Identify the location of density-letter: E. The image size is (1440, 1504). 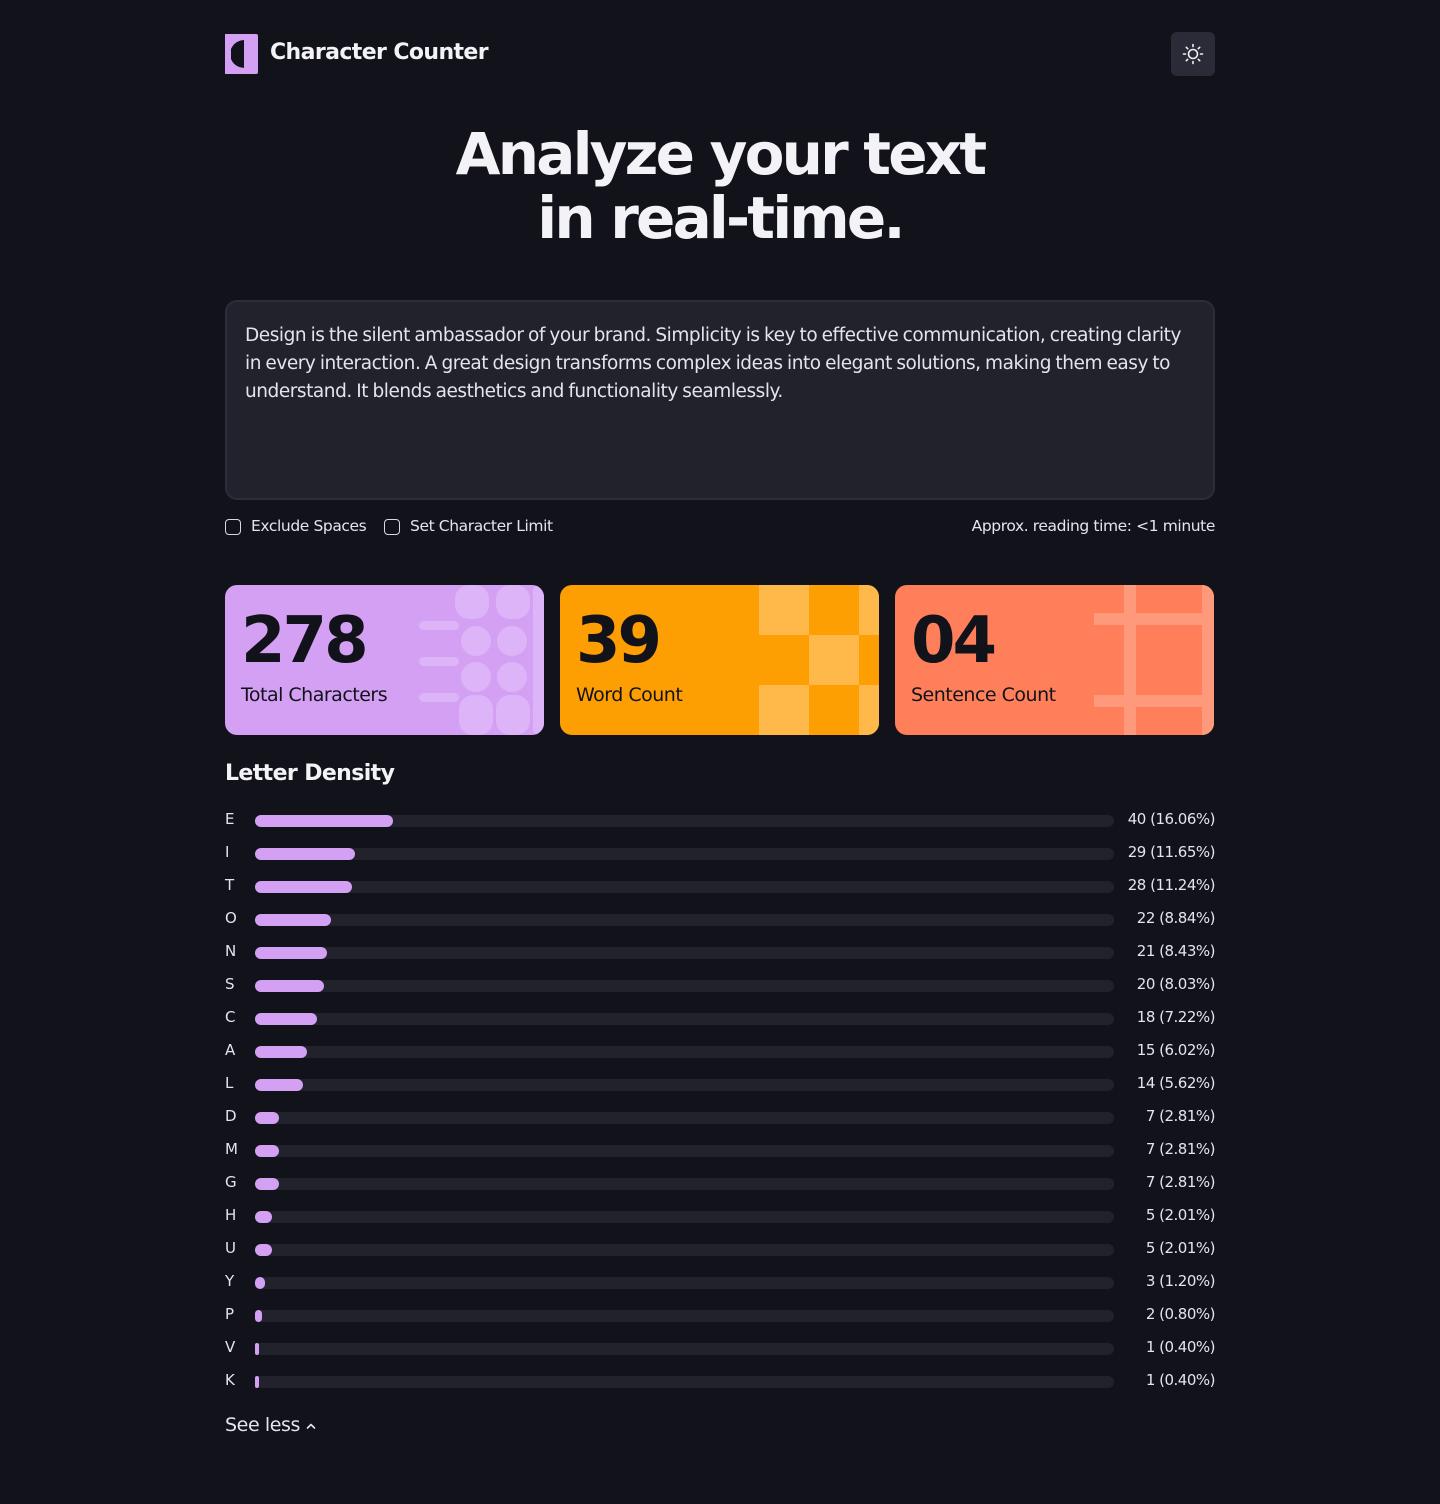
(230, 819).